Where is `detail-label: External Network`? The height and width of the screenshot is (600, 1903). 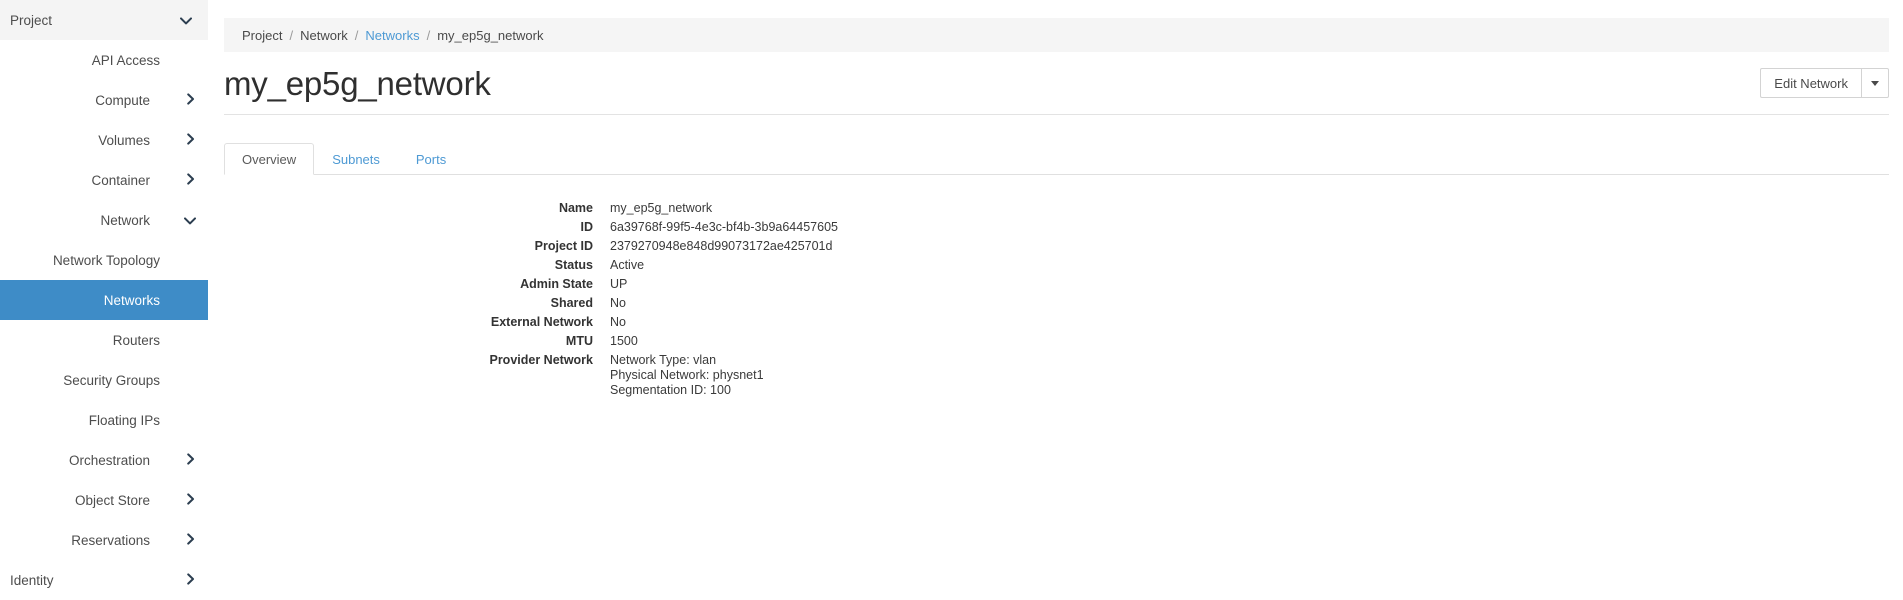
detail-label: External Network is located at coordinates (541, 322).